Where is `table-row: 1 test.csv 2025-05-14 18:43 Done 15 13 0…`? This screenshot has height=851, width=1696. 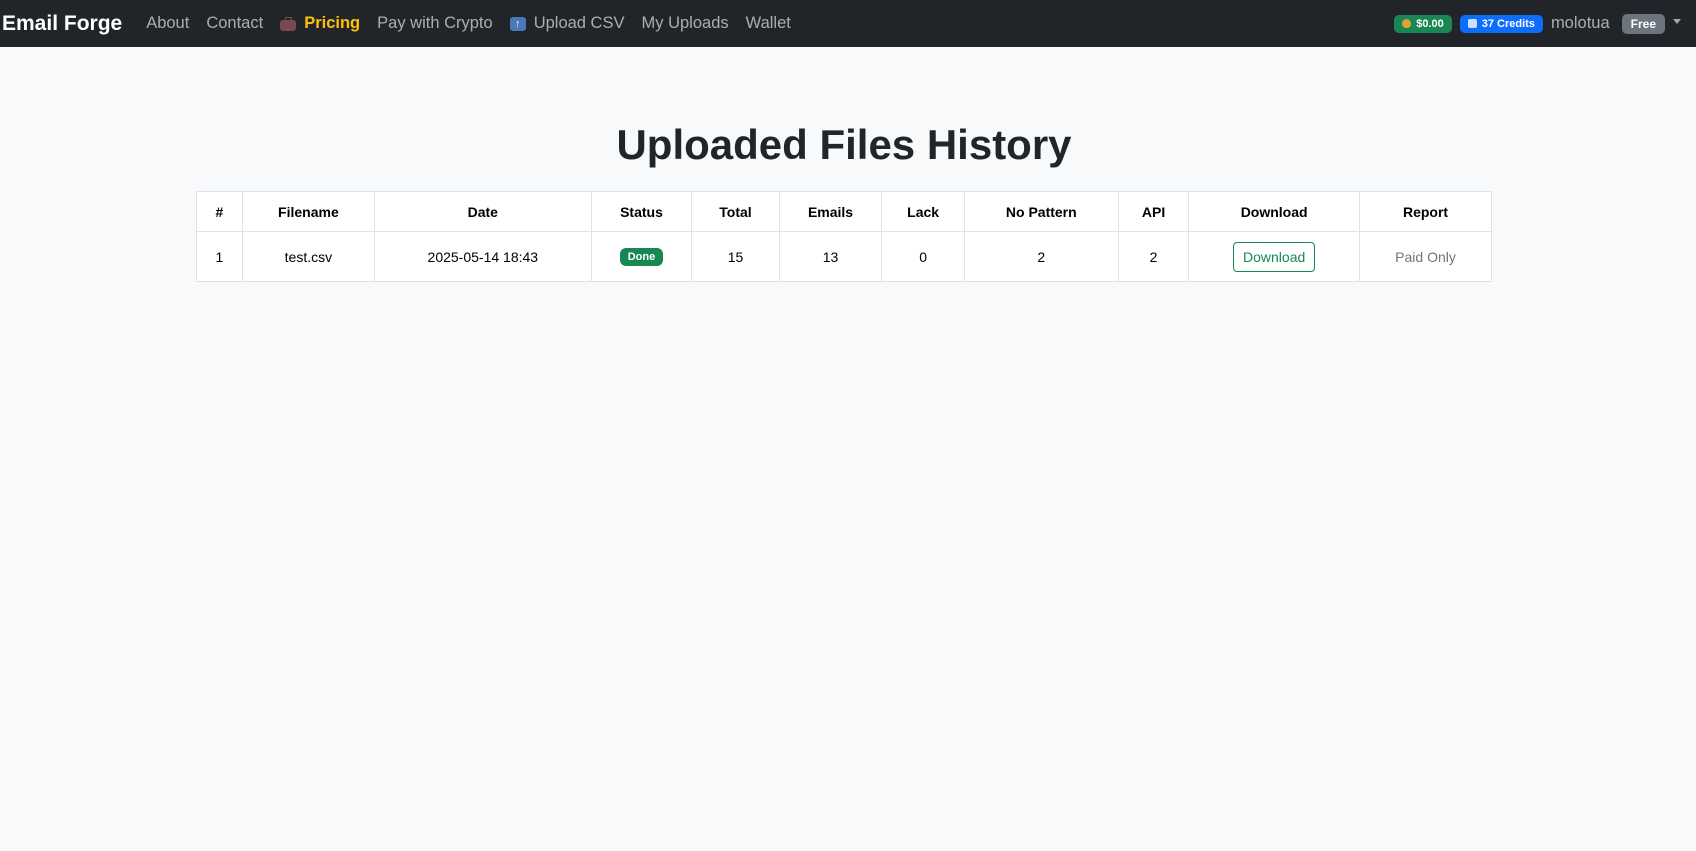 table-row: 1 test.csv 2025-05-14 18:43 Done 15 13 0… is located at coordinates (844, 256).